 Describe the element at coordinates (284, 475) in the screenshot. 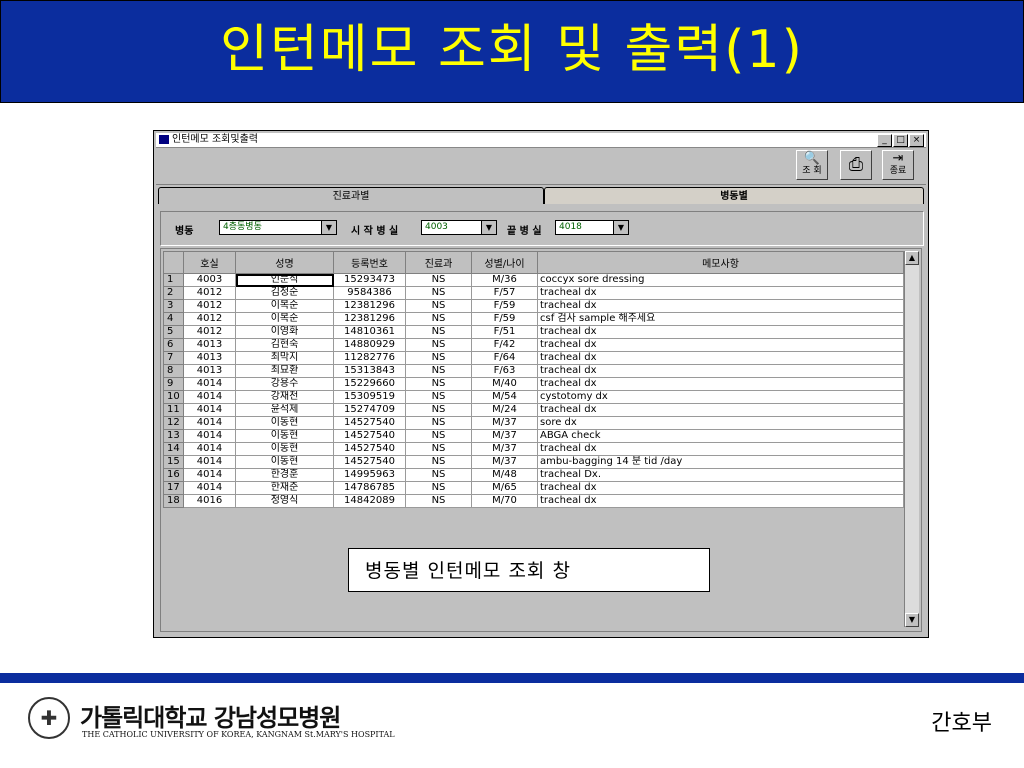

I see `name-cell: 한경훈` at that location.